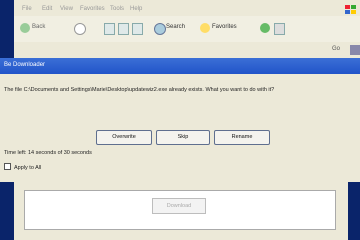 The width and height of the screenshot is (360, 240). I want to click on media-icon, so click(265, 28).